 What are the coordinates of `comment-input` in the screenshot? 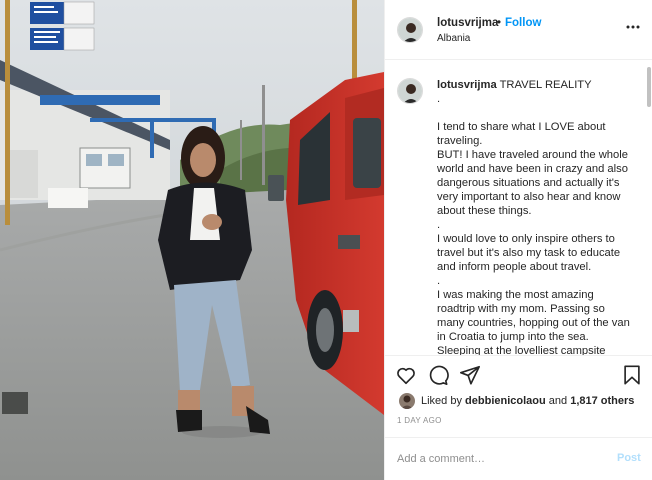 It's located at (497, 459).